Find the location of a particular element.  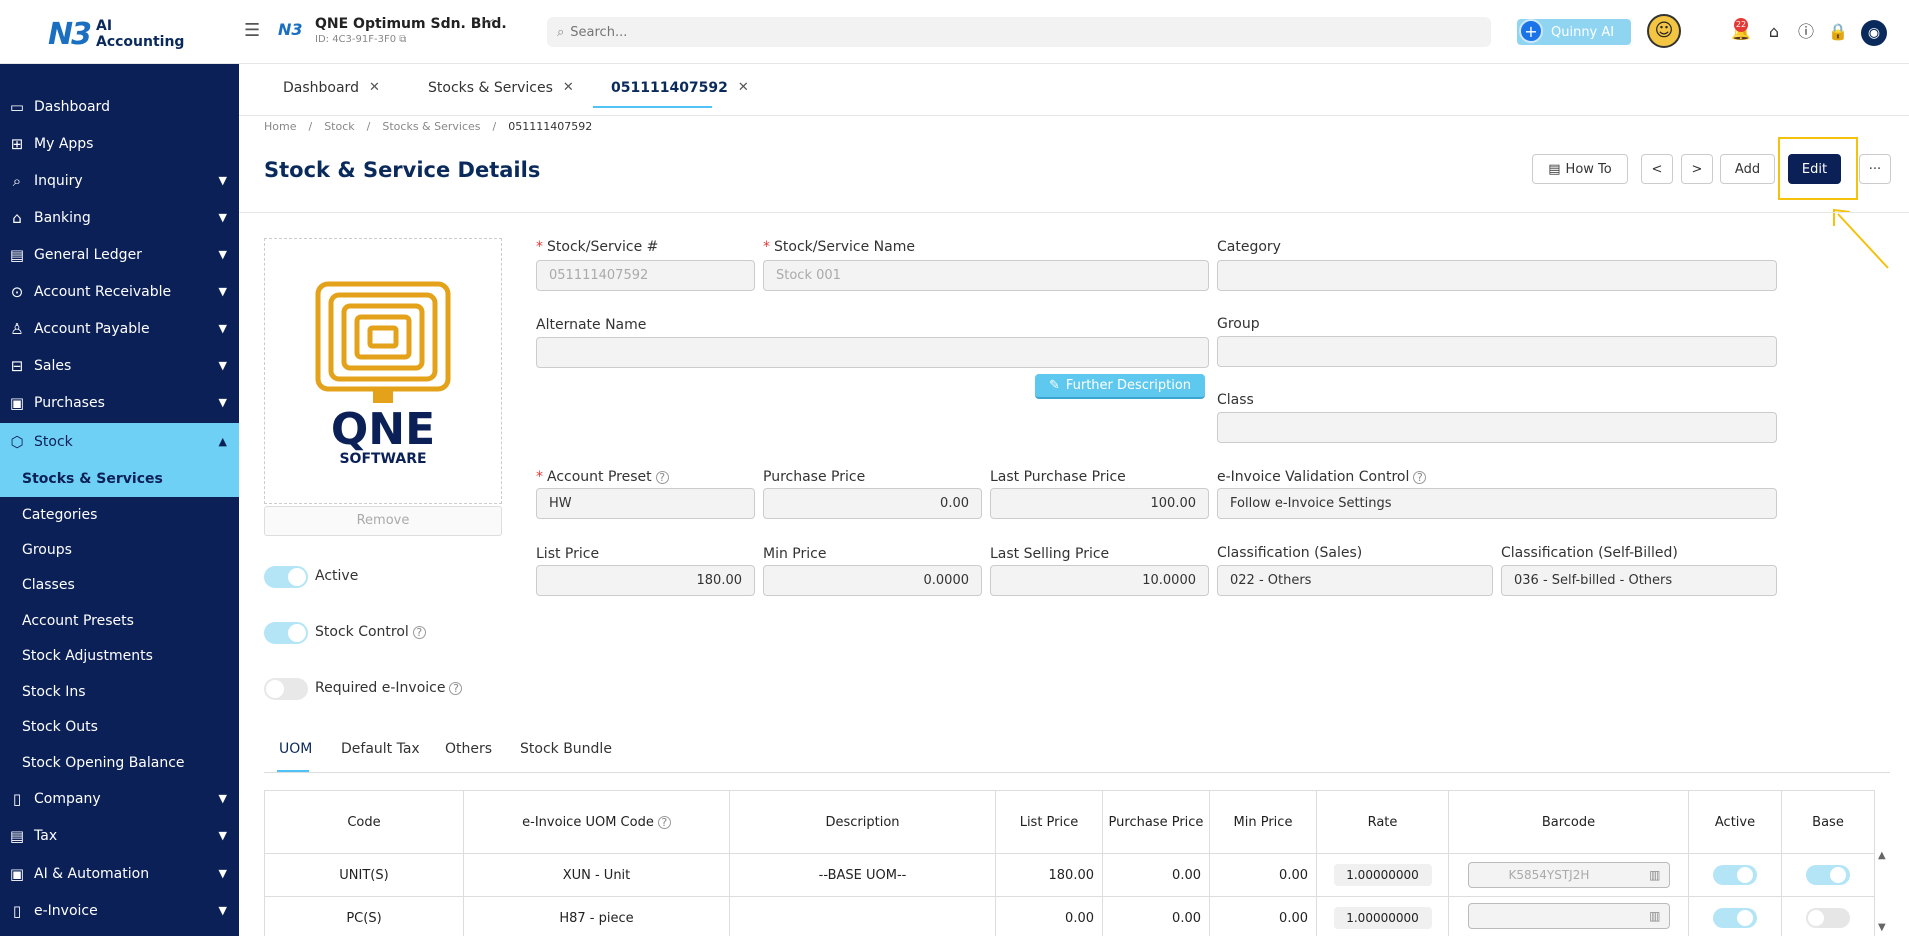

einv-validation-field: Follow e-Invoice Settings is located at coordinates (1497, 503).